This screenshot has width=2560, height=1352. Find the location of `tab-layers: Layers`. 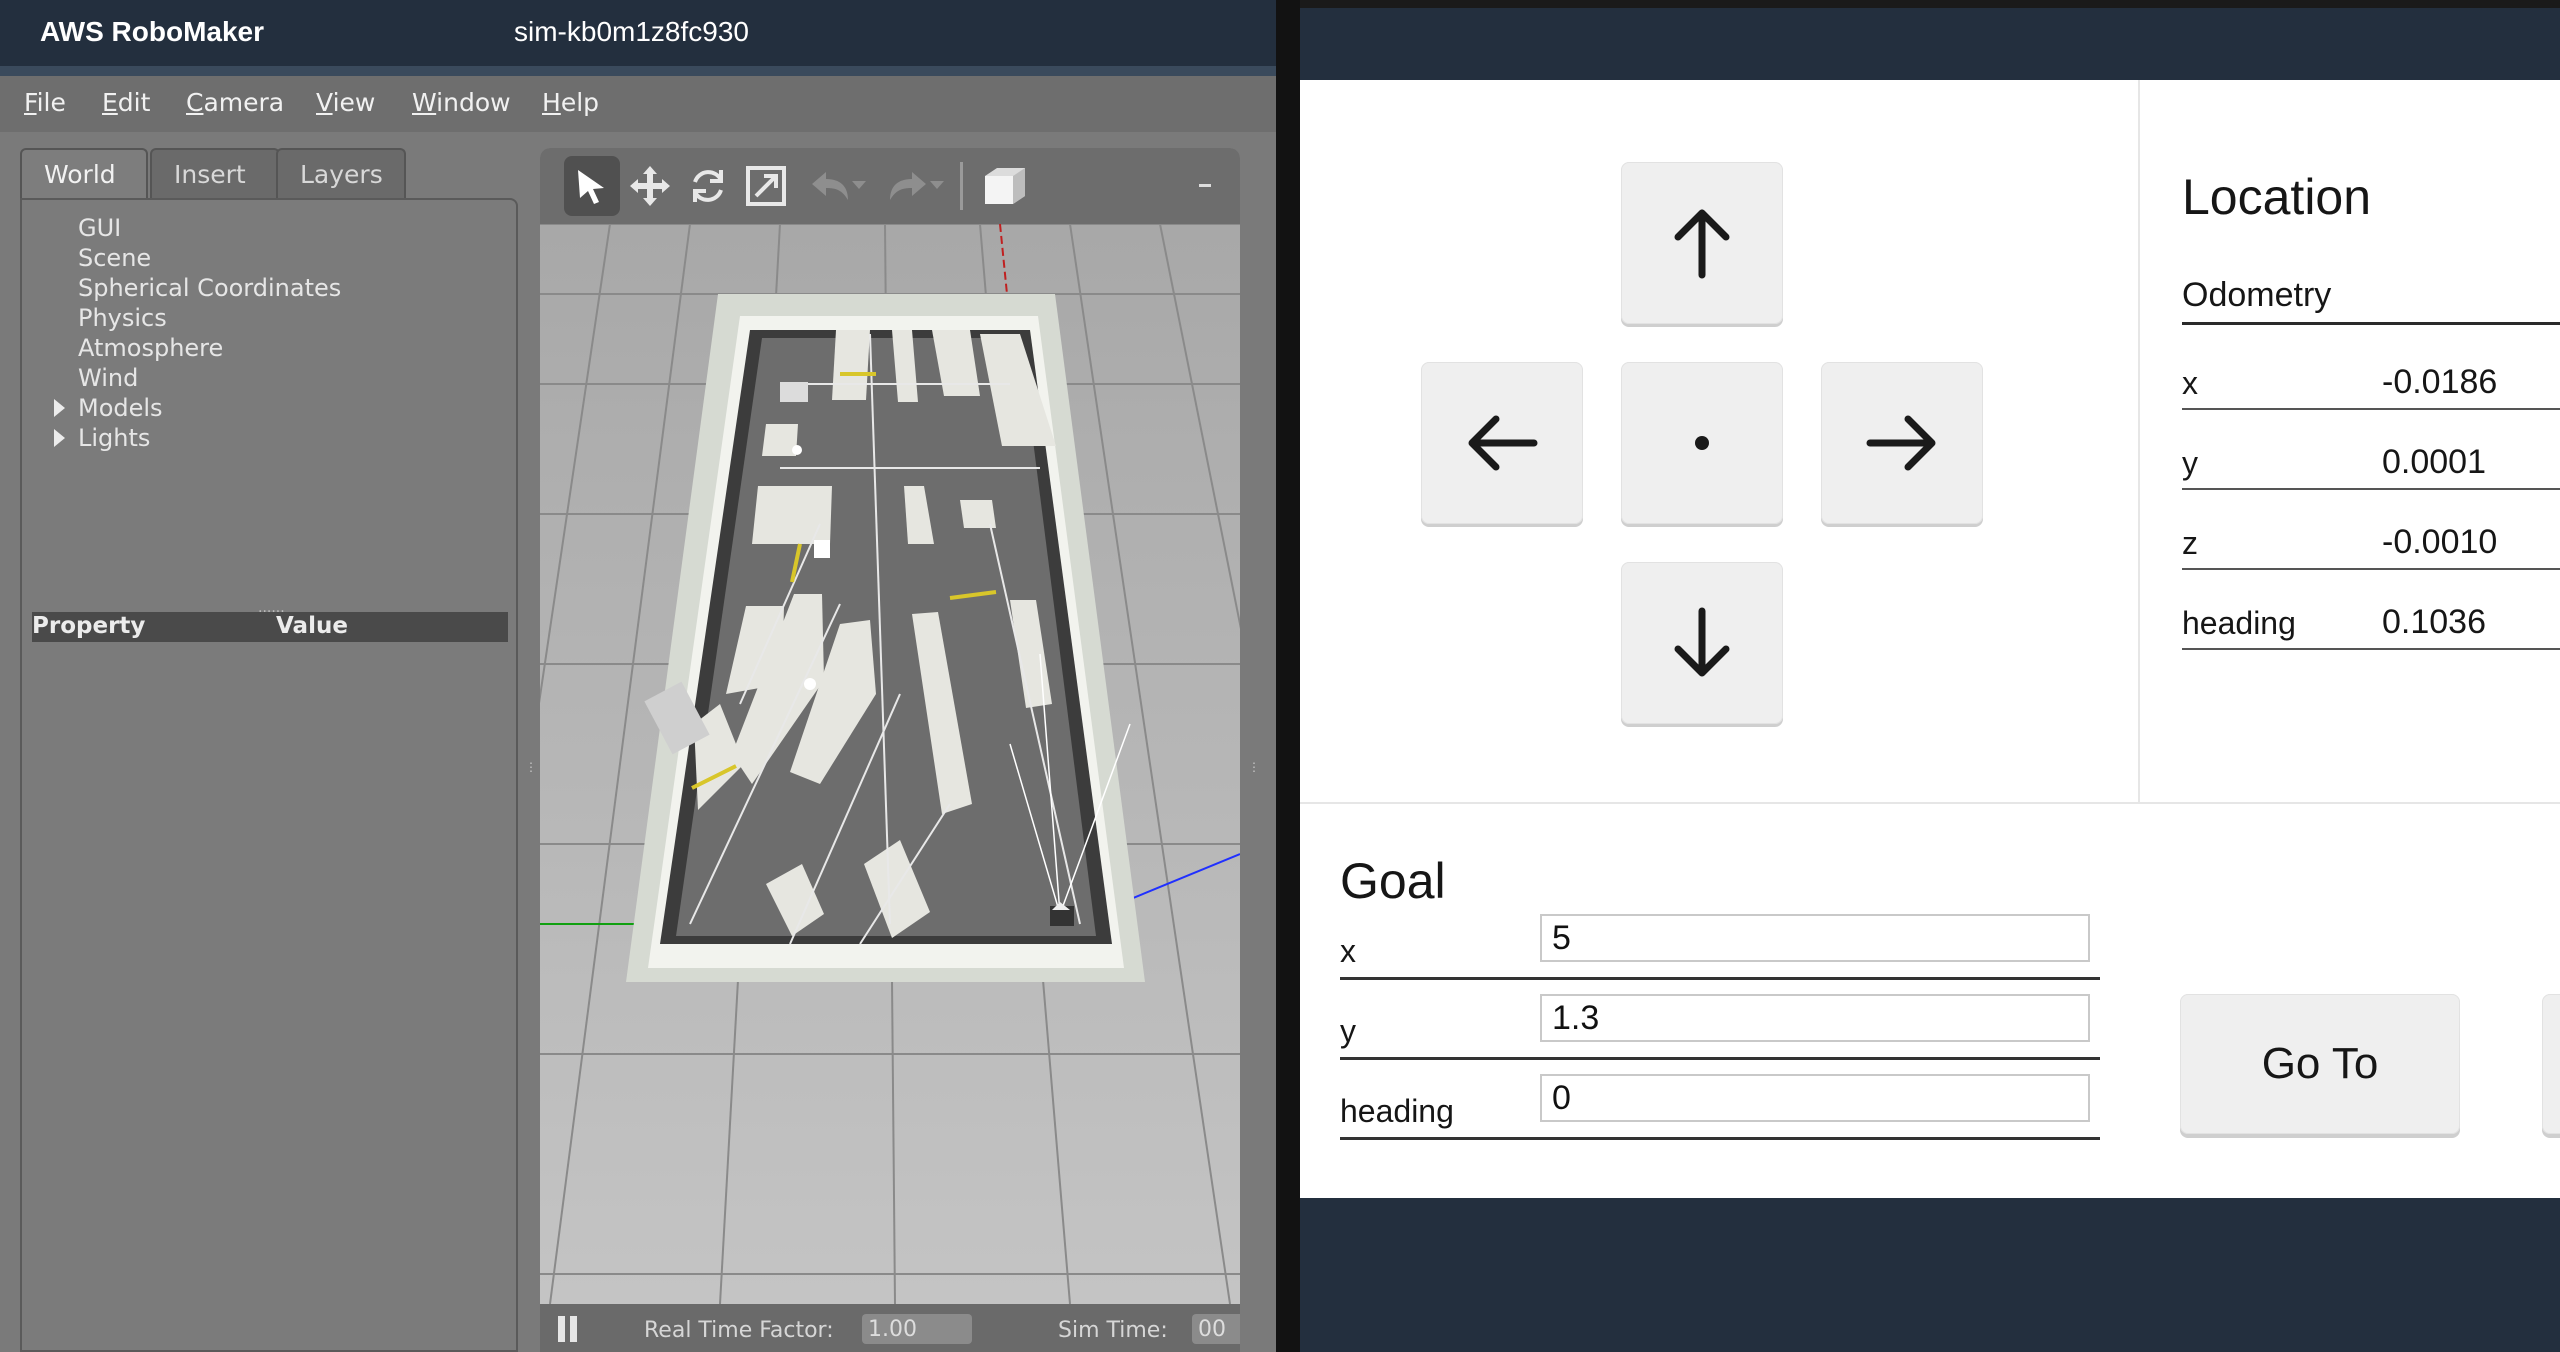

tab-layers: Layers is located at coordinates (341, 173).